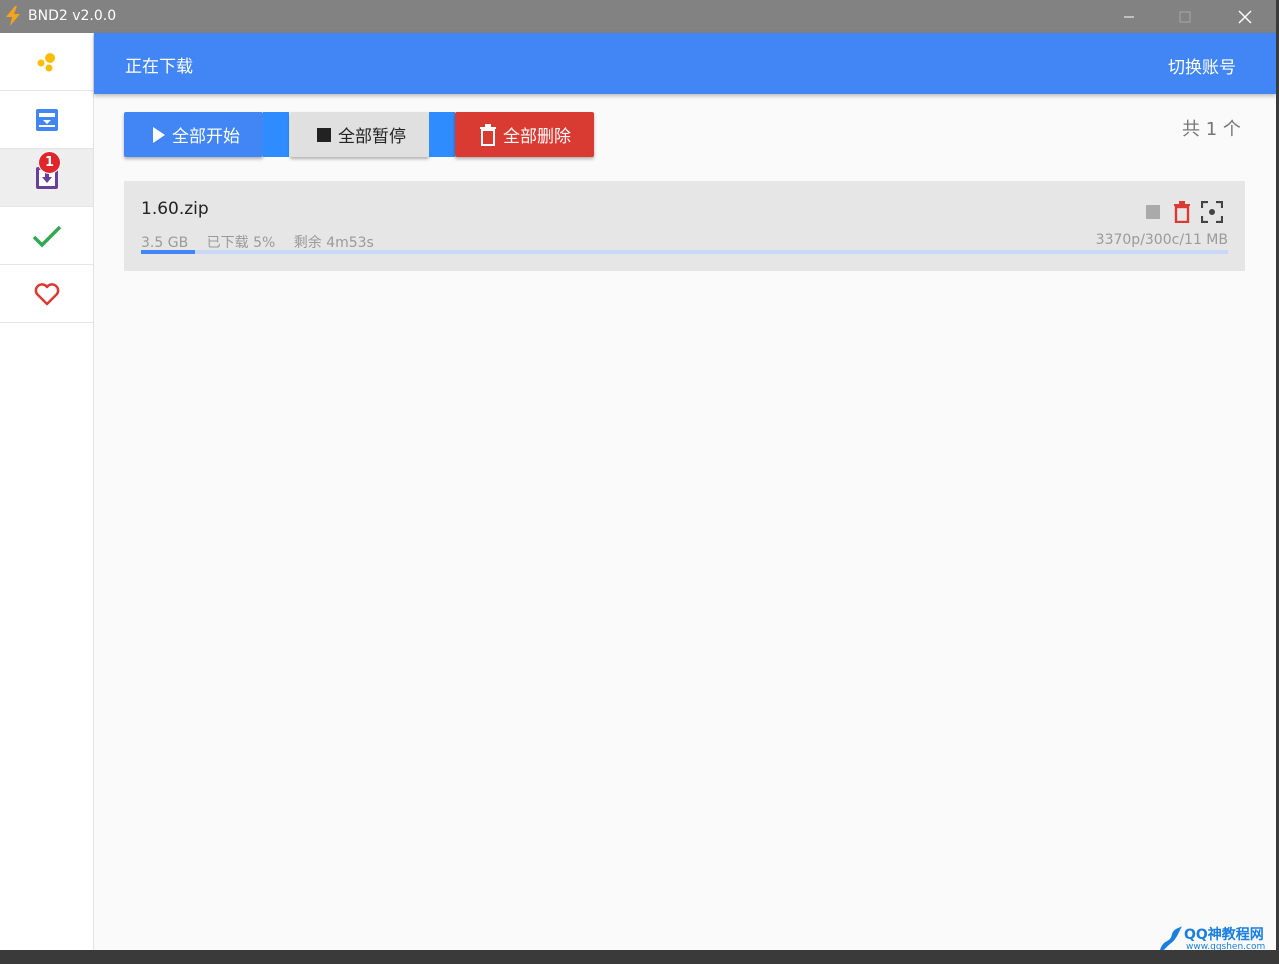 Image resolution: width=1279 pixels, height=964 pixels. I want to click on download-progress-fill, so click(168, 252).